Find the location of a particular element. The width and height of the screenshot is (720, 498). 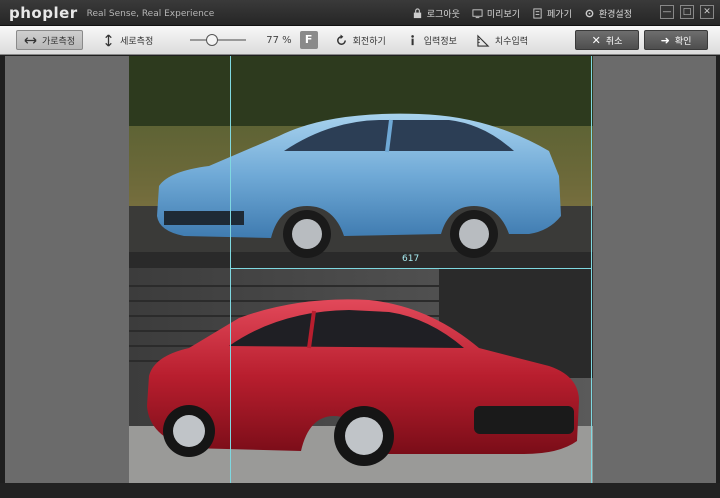

logout-menu-item: 로그아웃 is located at coordinates (436, 13).